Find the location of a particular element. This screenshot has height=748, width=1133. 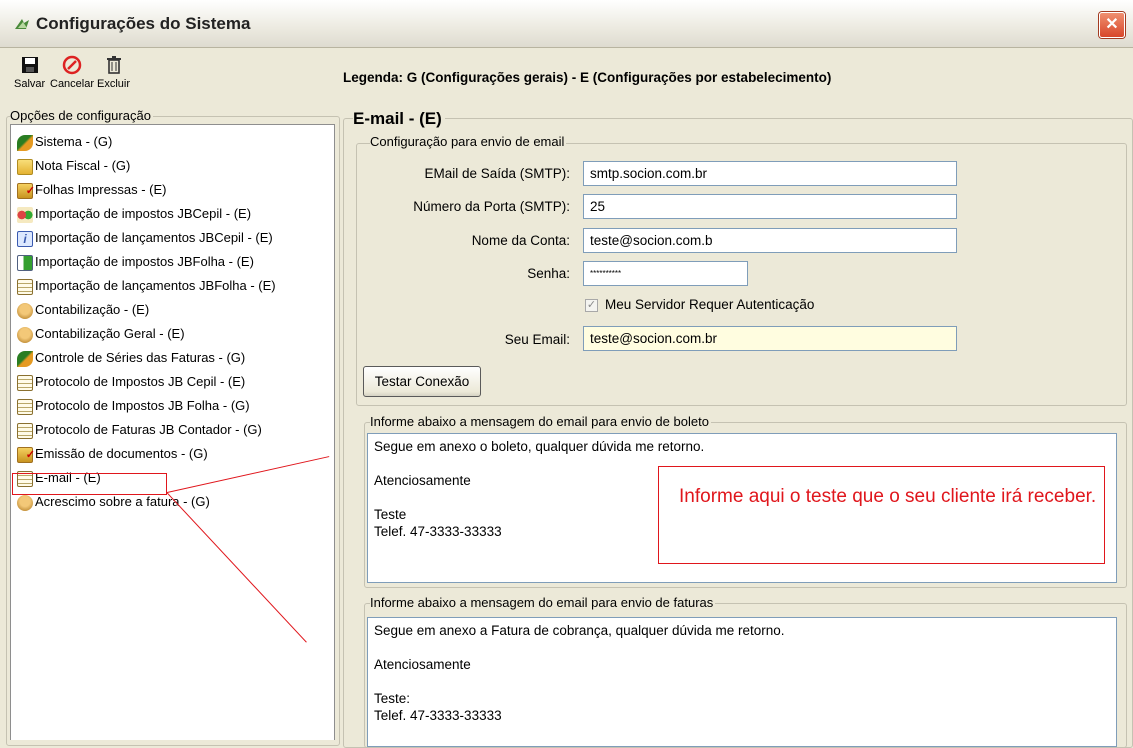

tree-item: Protocolo de Impostos JB Folha - (G) is located at coordinates (133, 406).